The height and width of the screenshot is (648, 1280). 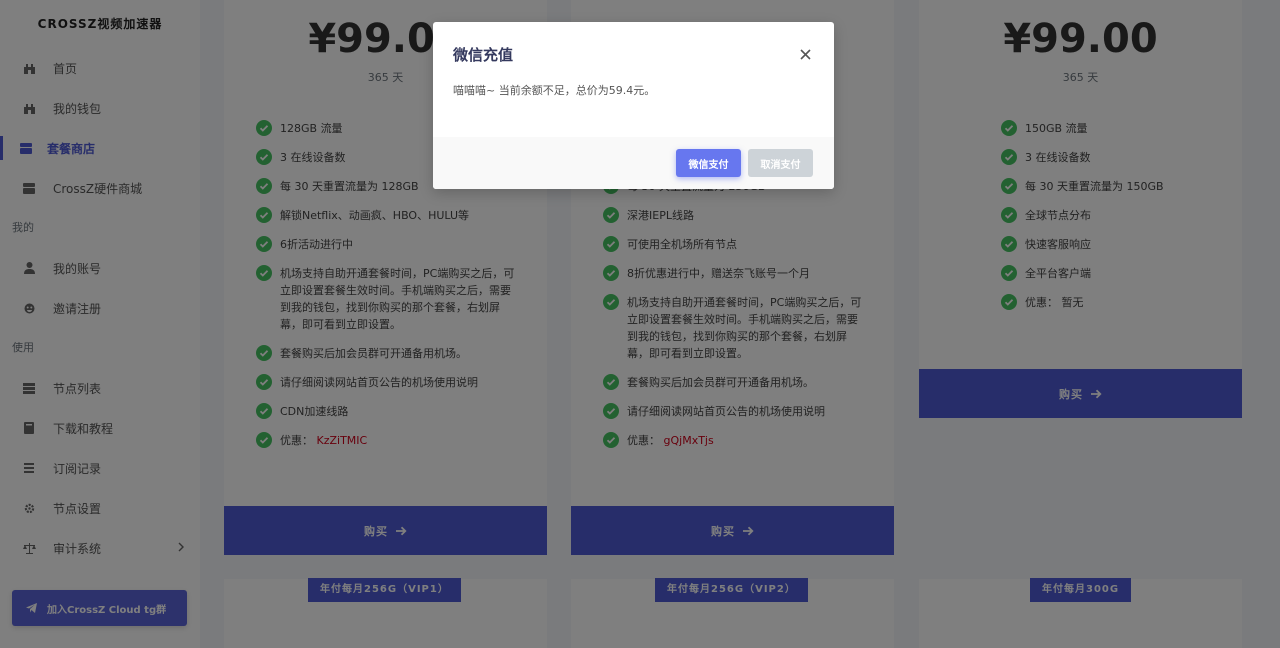 What do you see at coordinates (633, 163) in the screenshot?
I see `modal-footer: 微信支付 取消支付` at bounding box center [633, 163].